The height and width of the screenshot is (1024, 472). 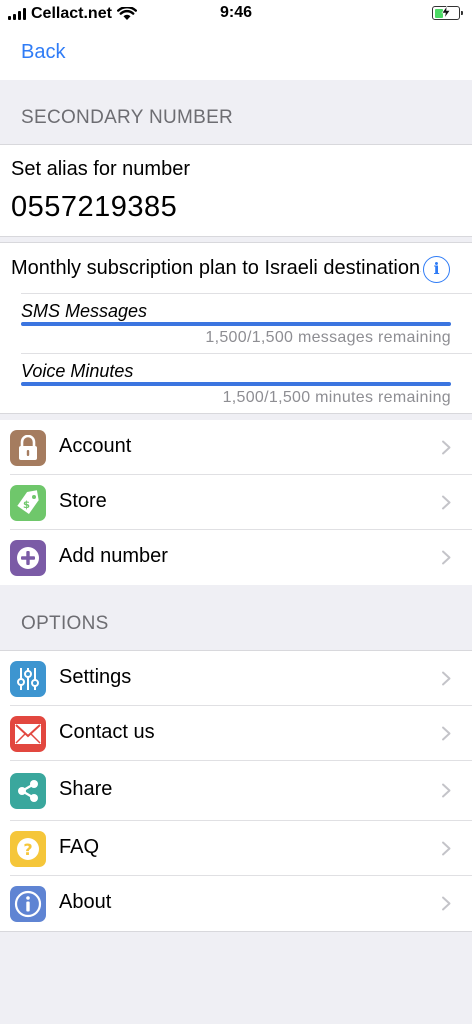 What do you see at coordinates (84, 311) in the screenshot?
I see `usage-label: SMS Messages` at bounding box center [84, 311].